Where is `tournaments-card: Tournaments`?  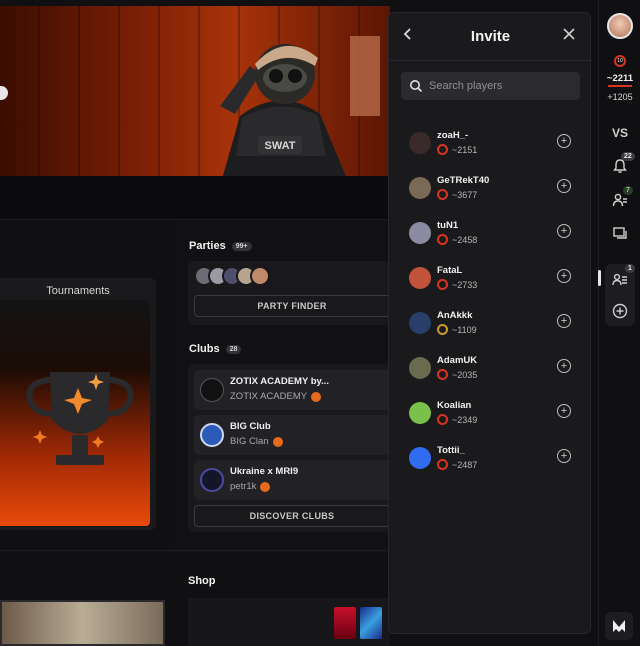 tournaments-card: Tournaments is located at coordinates (78, 404).